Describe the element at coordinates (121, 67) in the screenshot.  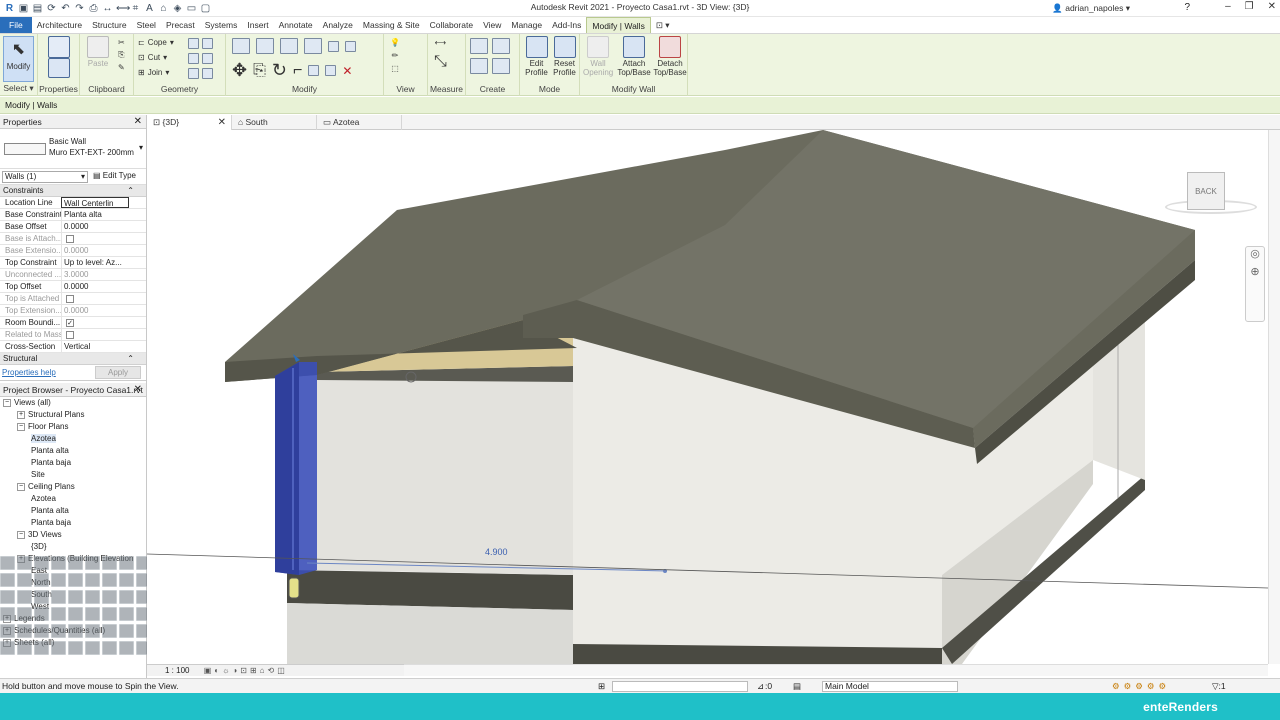
I see `match-properties-icon: ✎` at that location.